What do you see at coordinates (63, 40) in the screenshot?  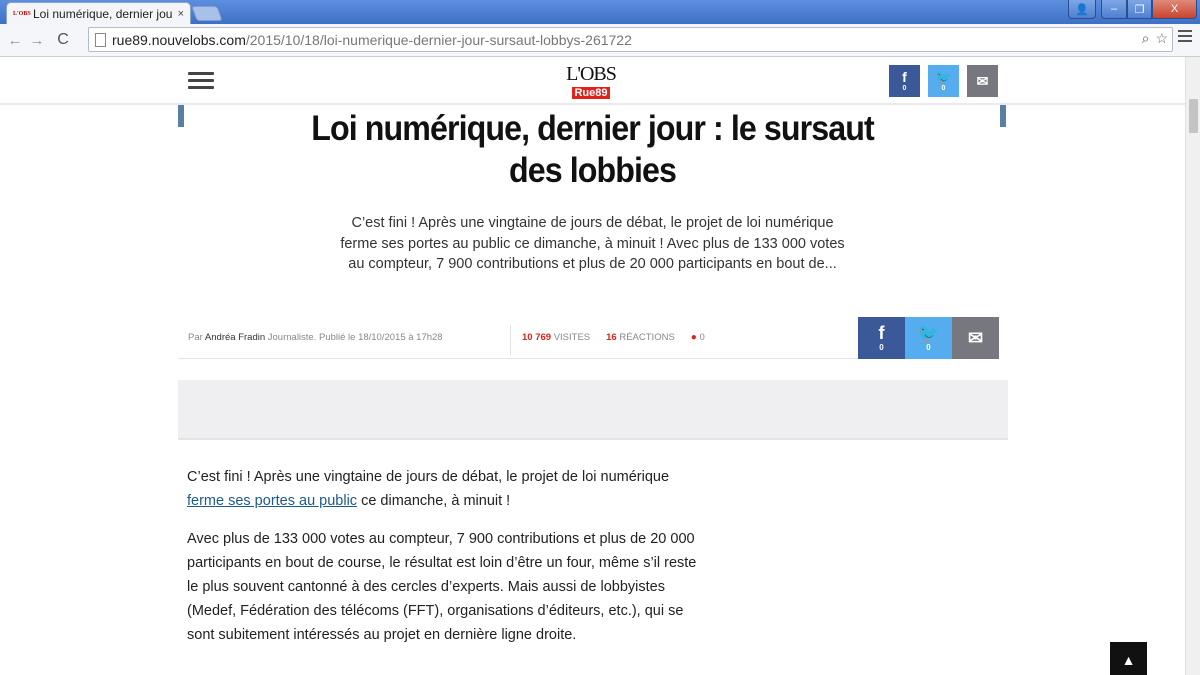 I see `reload-icon: C` at bounding box center [63, 40].